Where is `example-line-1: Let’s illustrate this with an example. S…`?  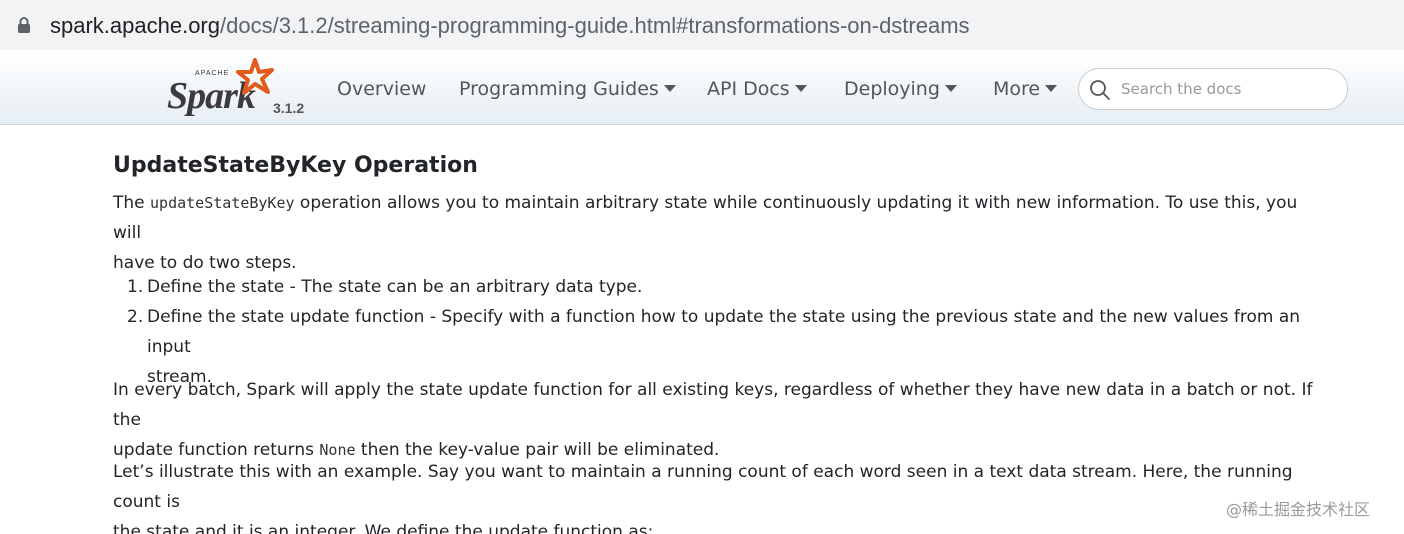 example-line-1: Let’s illustrate this with an example. S… is located at coordinates (703, 487).